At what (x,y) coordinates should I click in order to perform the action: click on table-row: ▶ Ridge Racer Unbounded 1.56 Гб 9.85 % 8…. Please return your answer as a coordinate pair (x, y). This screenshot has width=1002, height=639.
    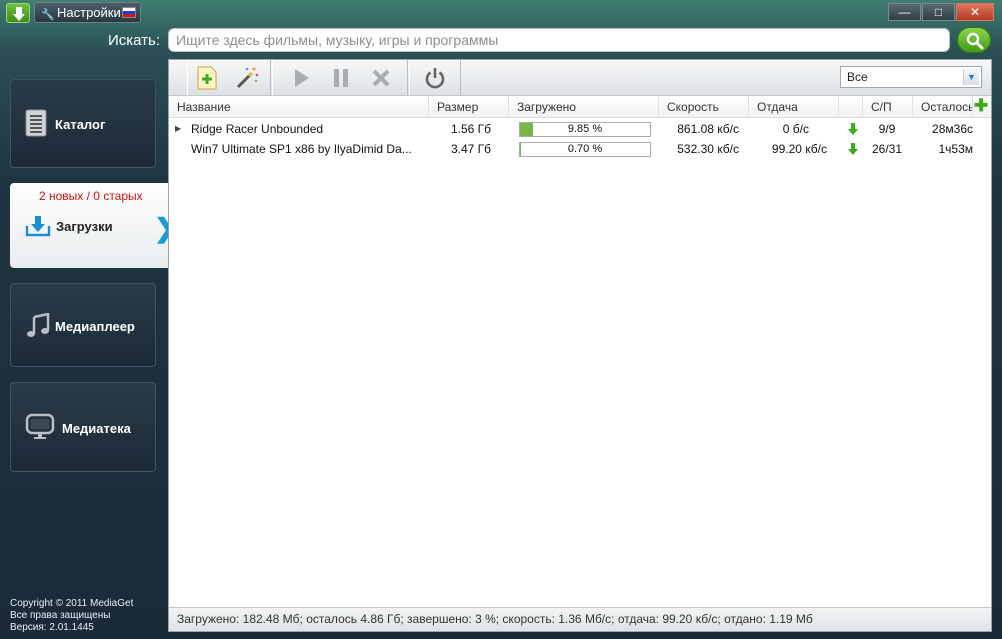
    Looking at the image, I should click on (580, 129).